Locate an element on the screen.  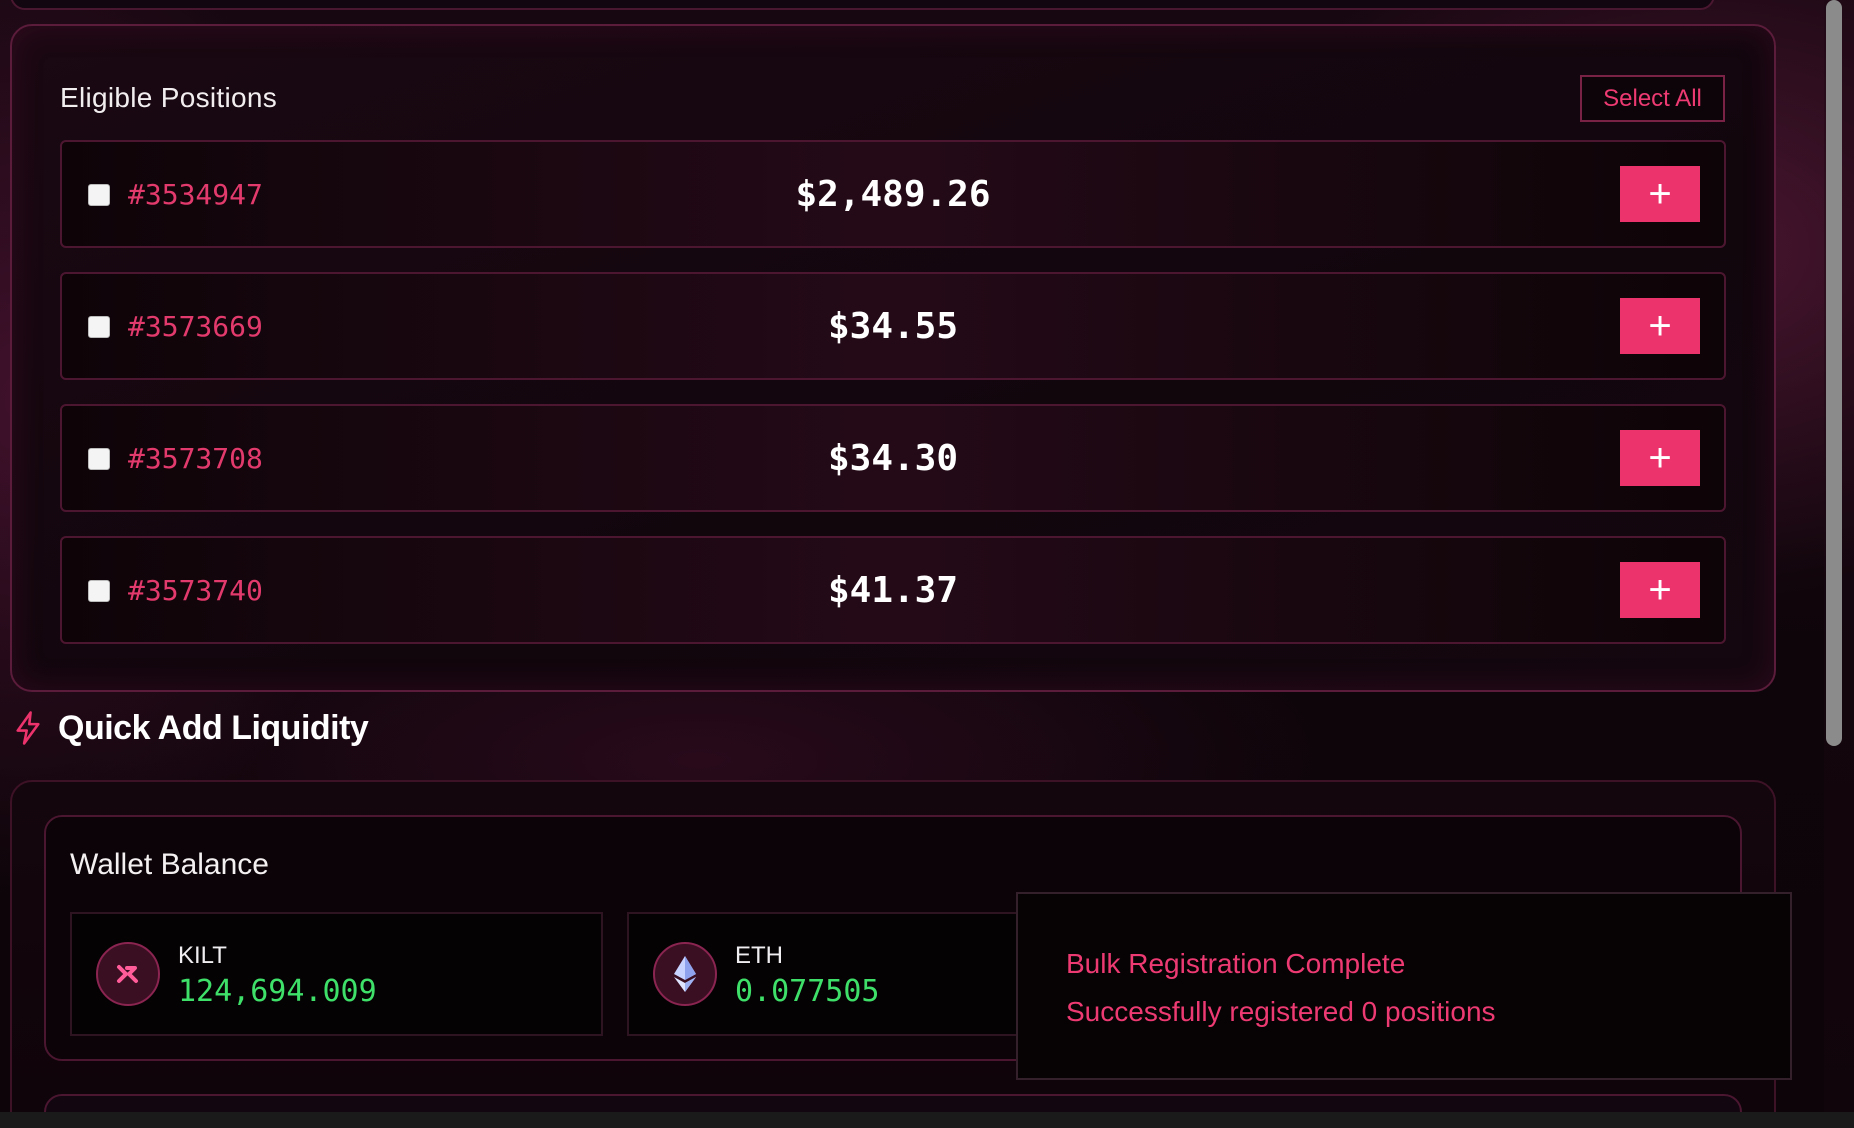
lightning-bolt-icon is located at coordinates (28, 728).